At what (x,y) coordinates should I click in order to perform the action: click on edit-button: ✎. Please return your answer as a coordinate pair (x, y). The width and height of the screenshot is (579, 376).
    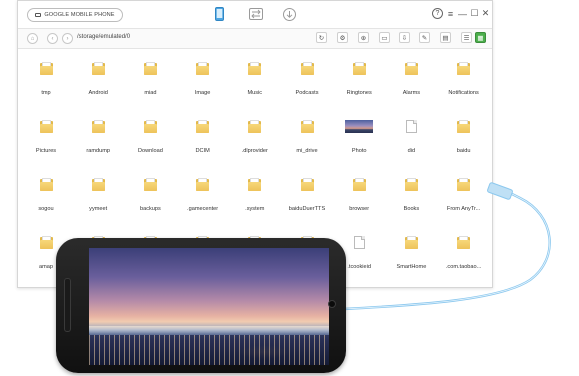
    Looking at the image, I should click on (424, 37).